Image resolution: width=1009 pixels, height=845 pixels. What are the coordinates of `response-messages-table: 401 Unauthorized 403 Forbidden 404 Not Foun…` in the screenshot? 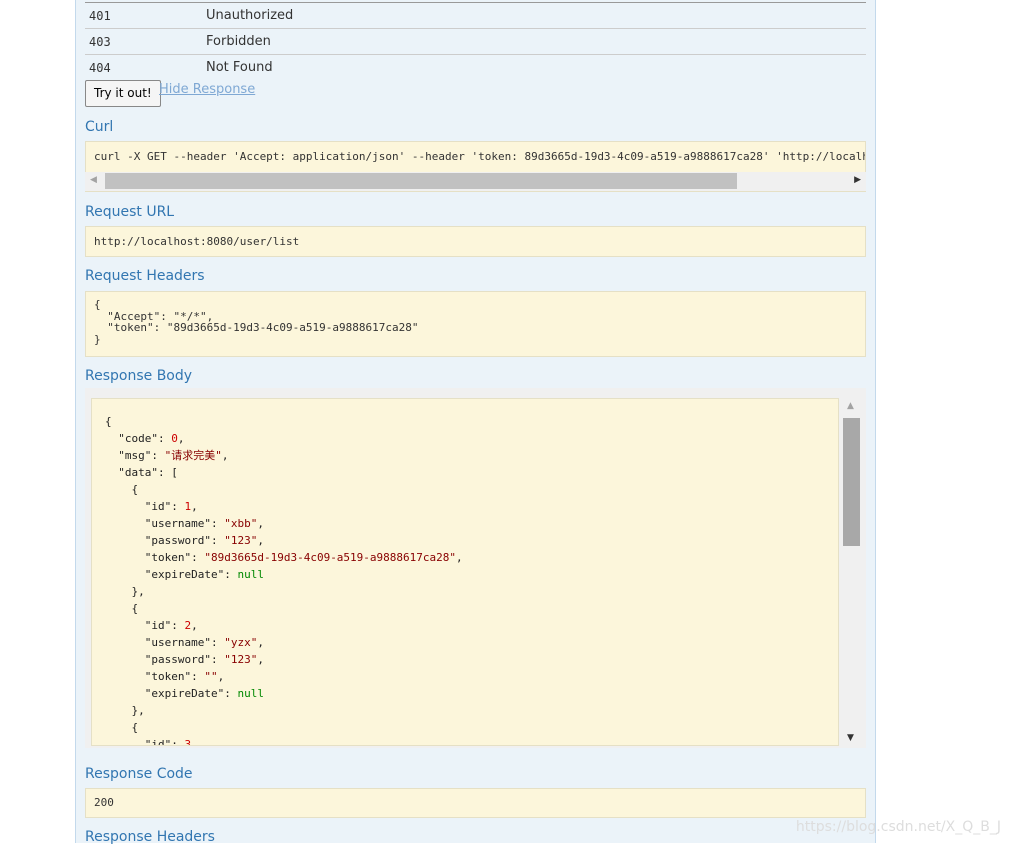 It's located at (475, 41).